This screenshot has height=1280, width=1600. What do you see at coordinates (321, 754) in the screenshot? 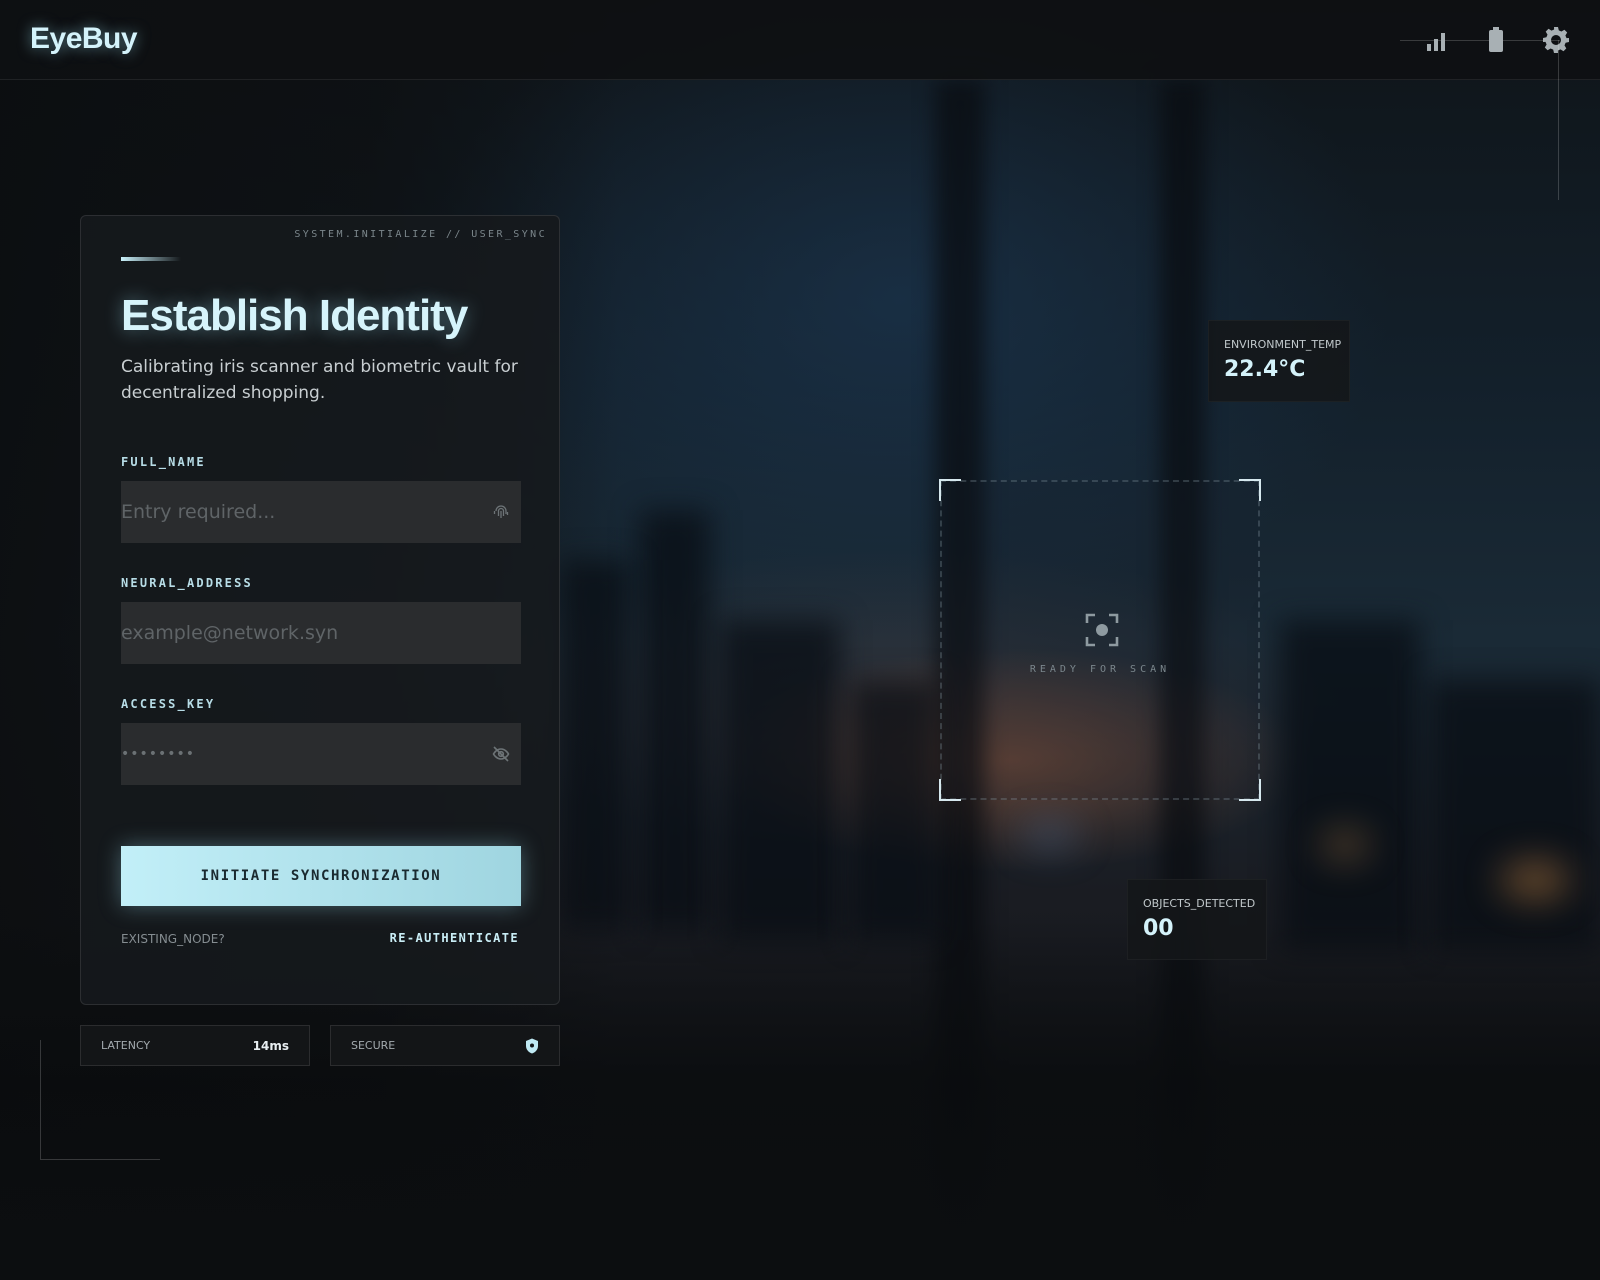
I see `access-key-input` at bounding box center [321, 754].